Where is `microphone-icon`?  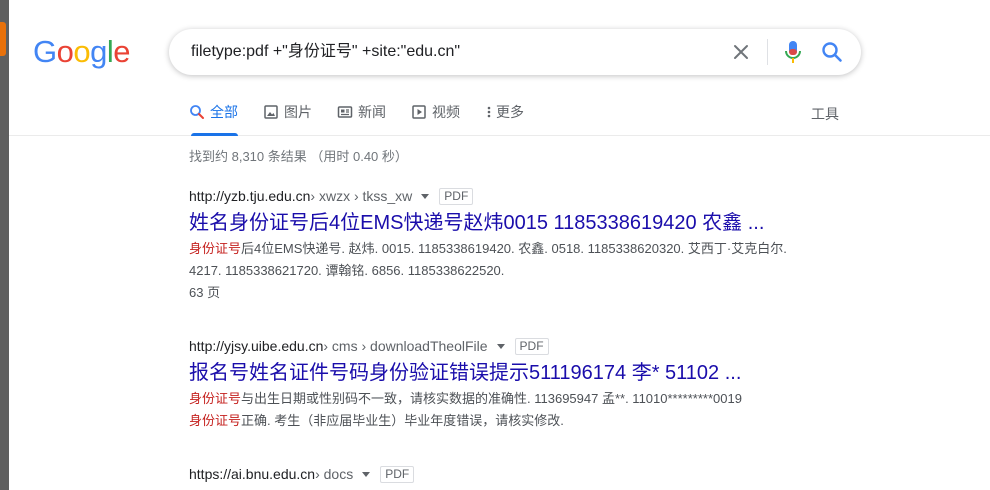 microphone-icon is located at coordinates (793, 52).